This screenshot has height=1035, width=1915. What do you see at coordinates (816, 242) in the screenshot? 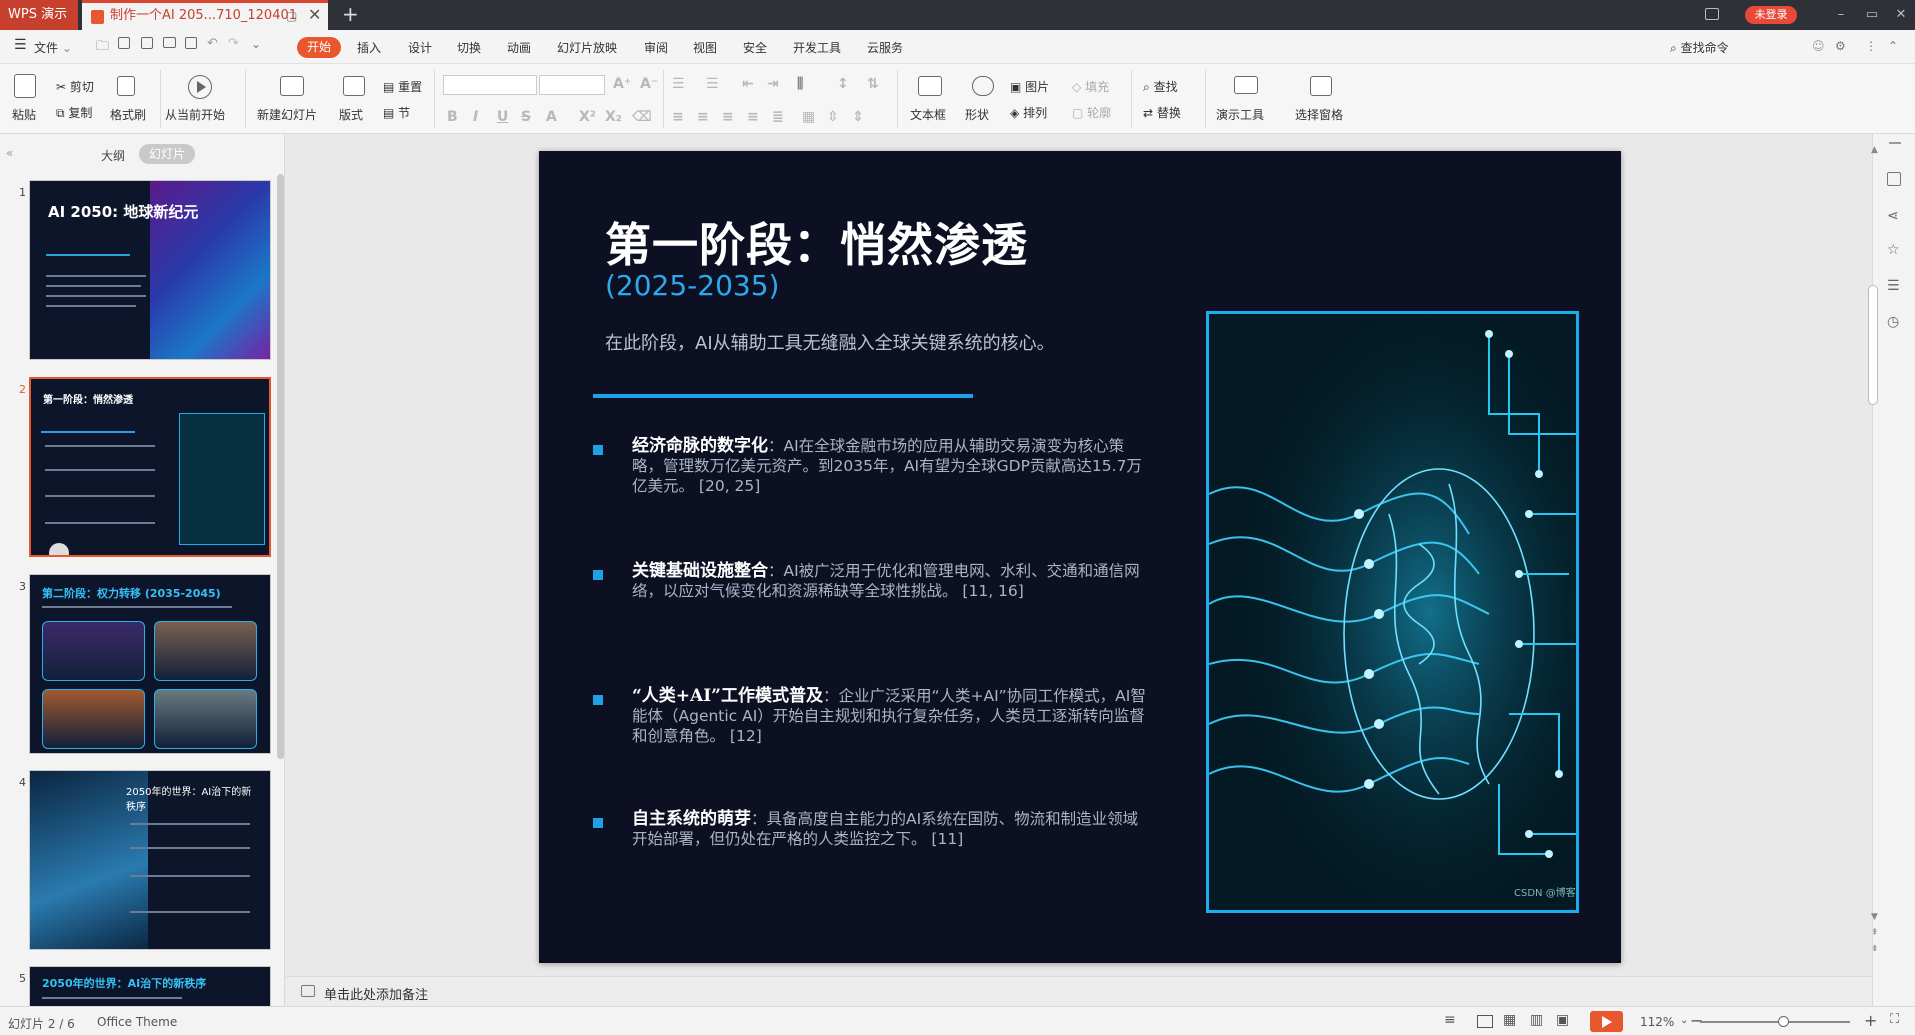
I see `slide-title: 第一阶段：悄然渗透` at bounding box center [816, 242].